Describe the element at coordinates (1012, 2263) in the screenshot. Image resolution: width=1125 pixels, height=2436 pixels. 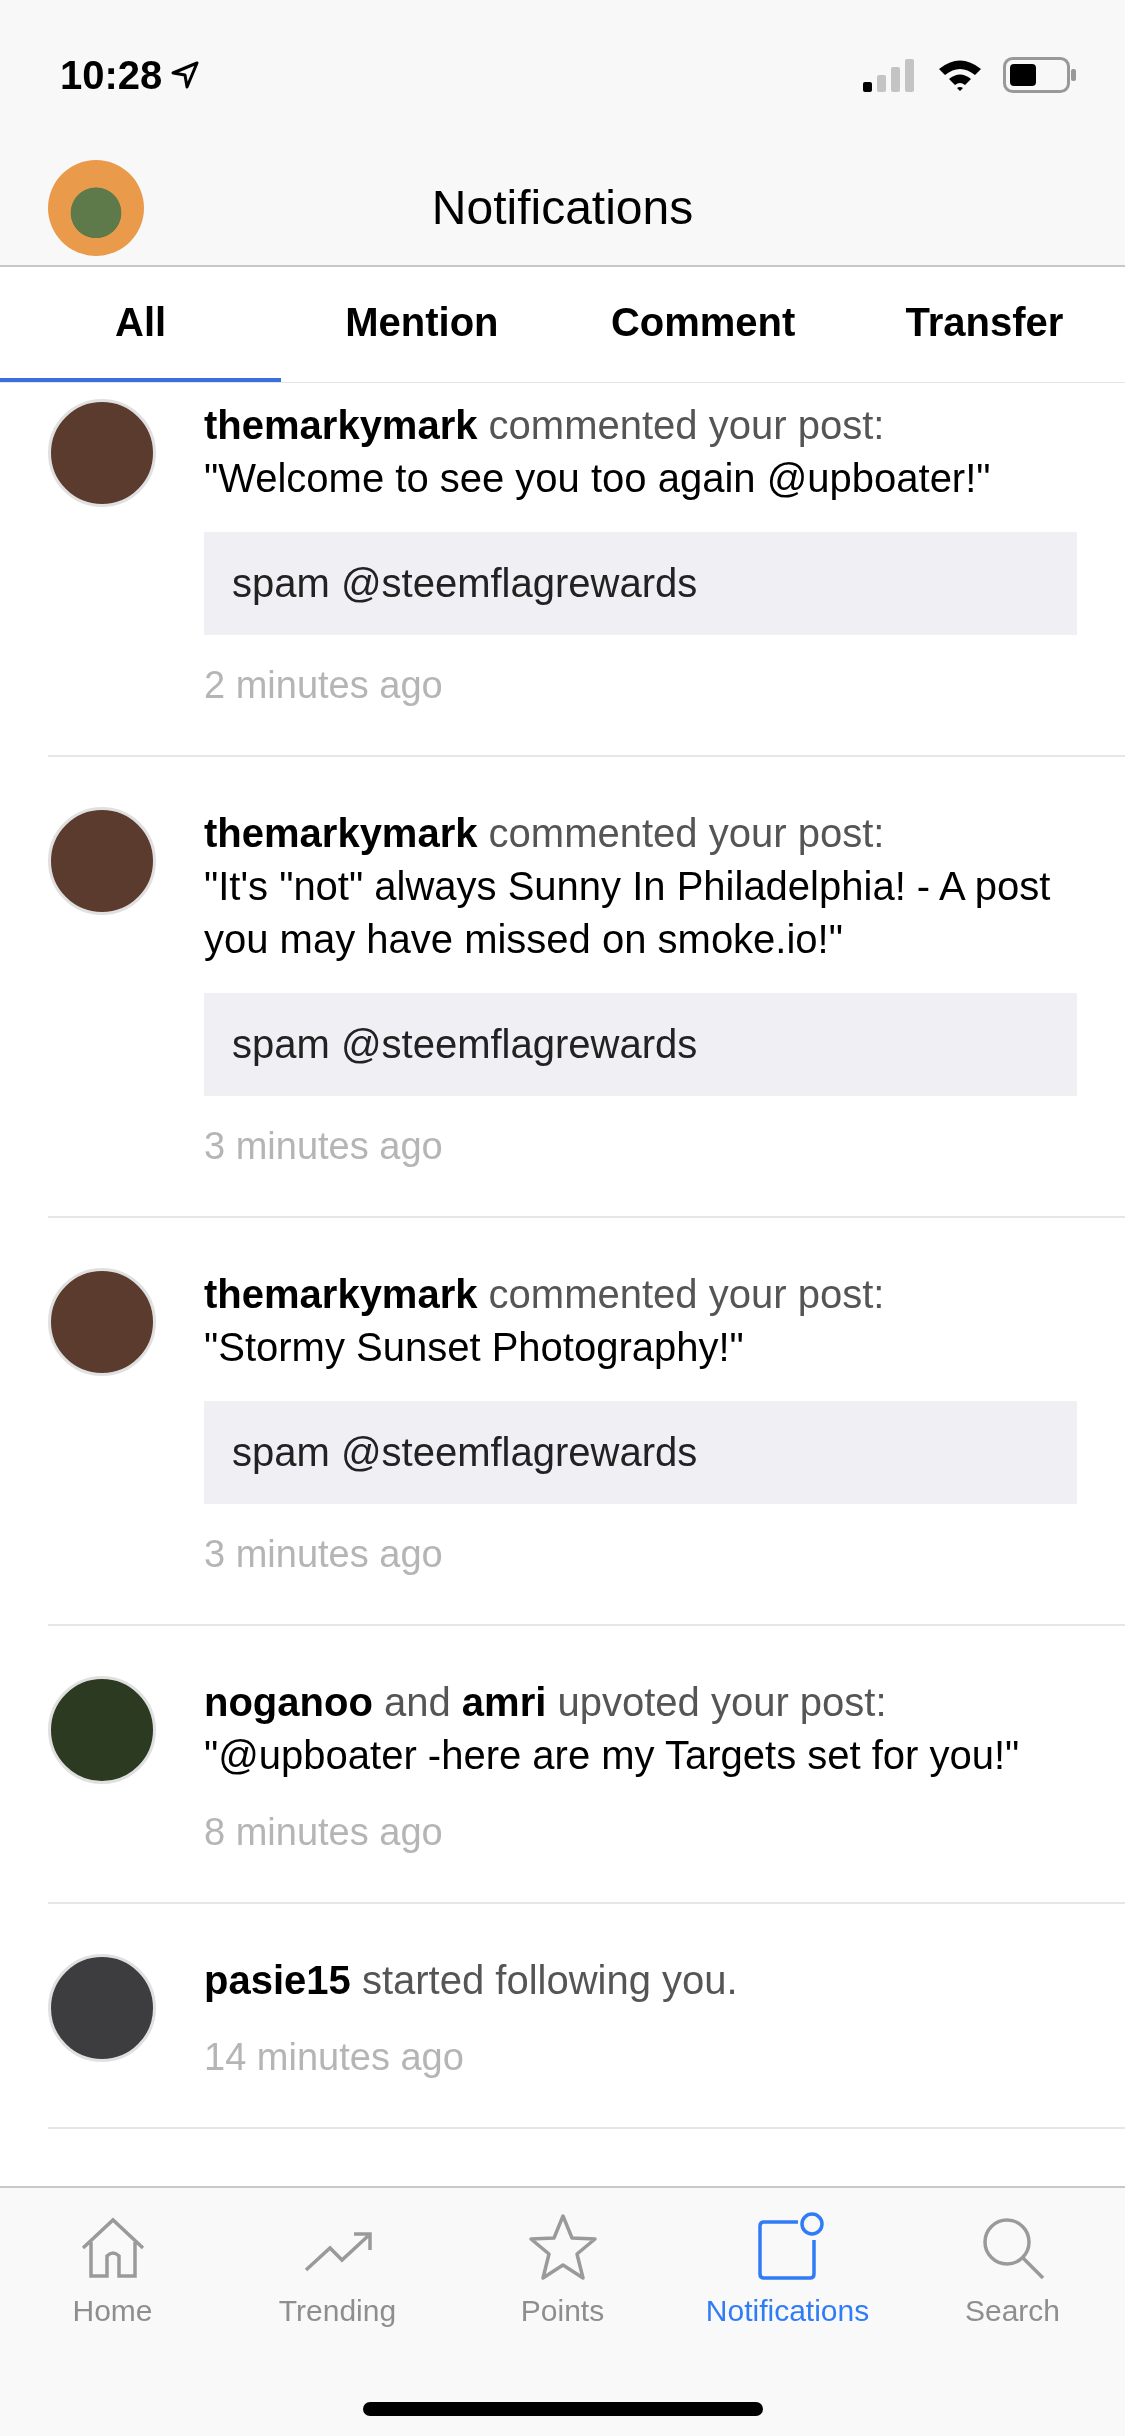
I see `tab-bar-item: Search` at that location.